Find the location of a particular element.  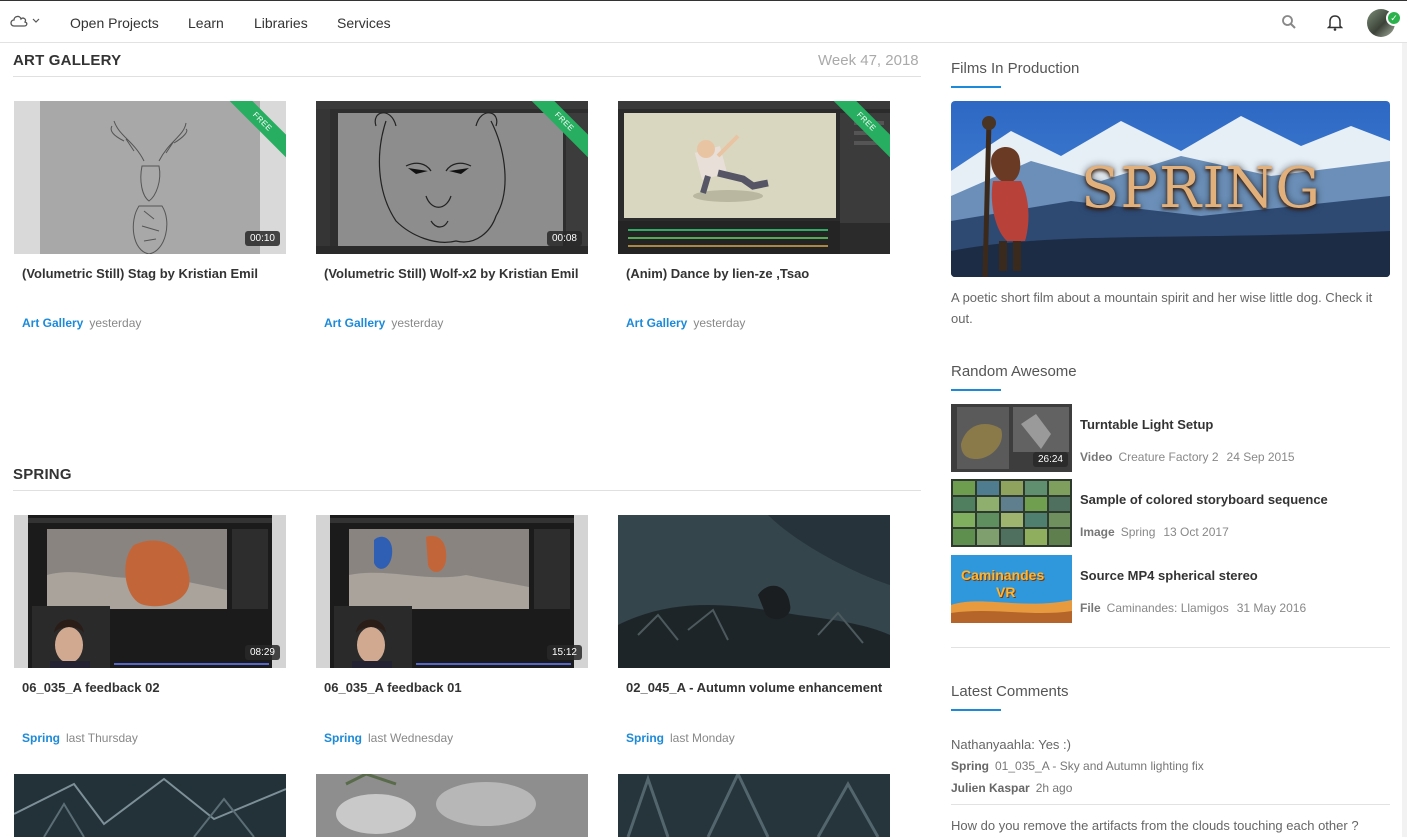

card-title: (Volumetric Still) Stag by Kristian Emil is located at coordinates (151, 273).